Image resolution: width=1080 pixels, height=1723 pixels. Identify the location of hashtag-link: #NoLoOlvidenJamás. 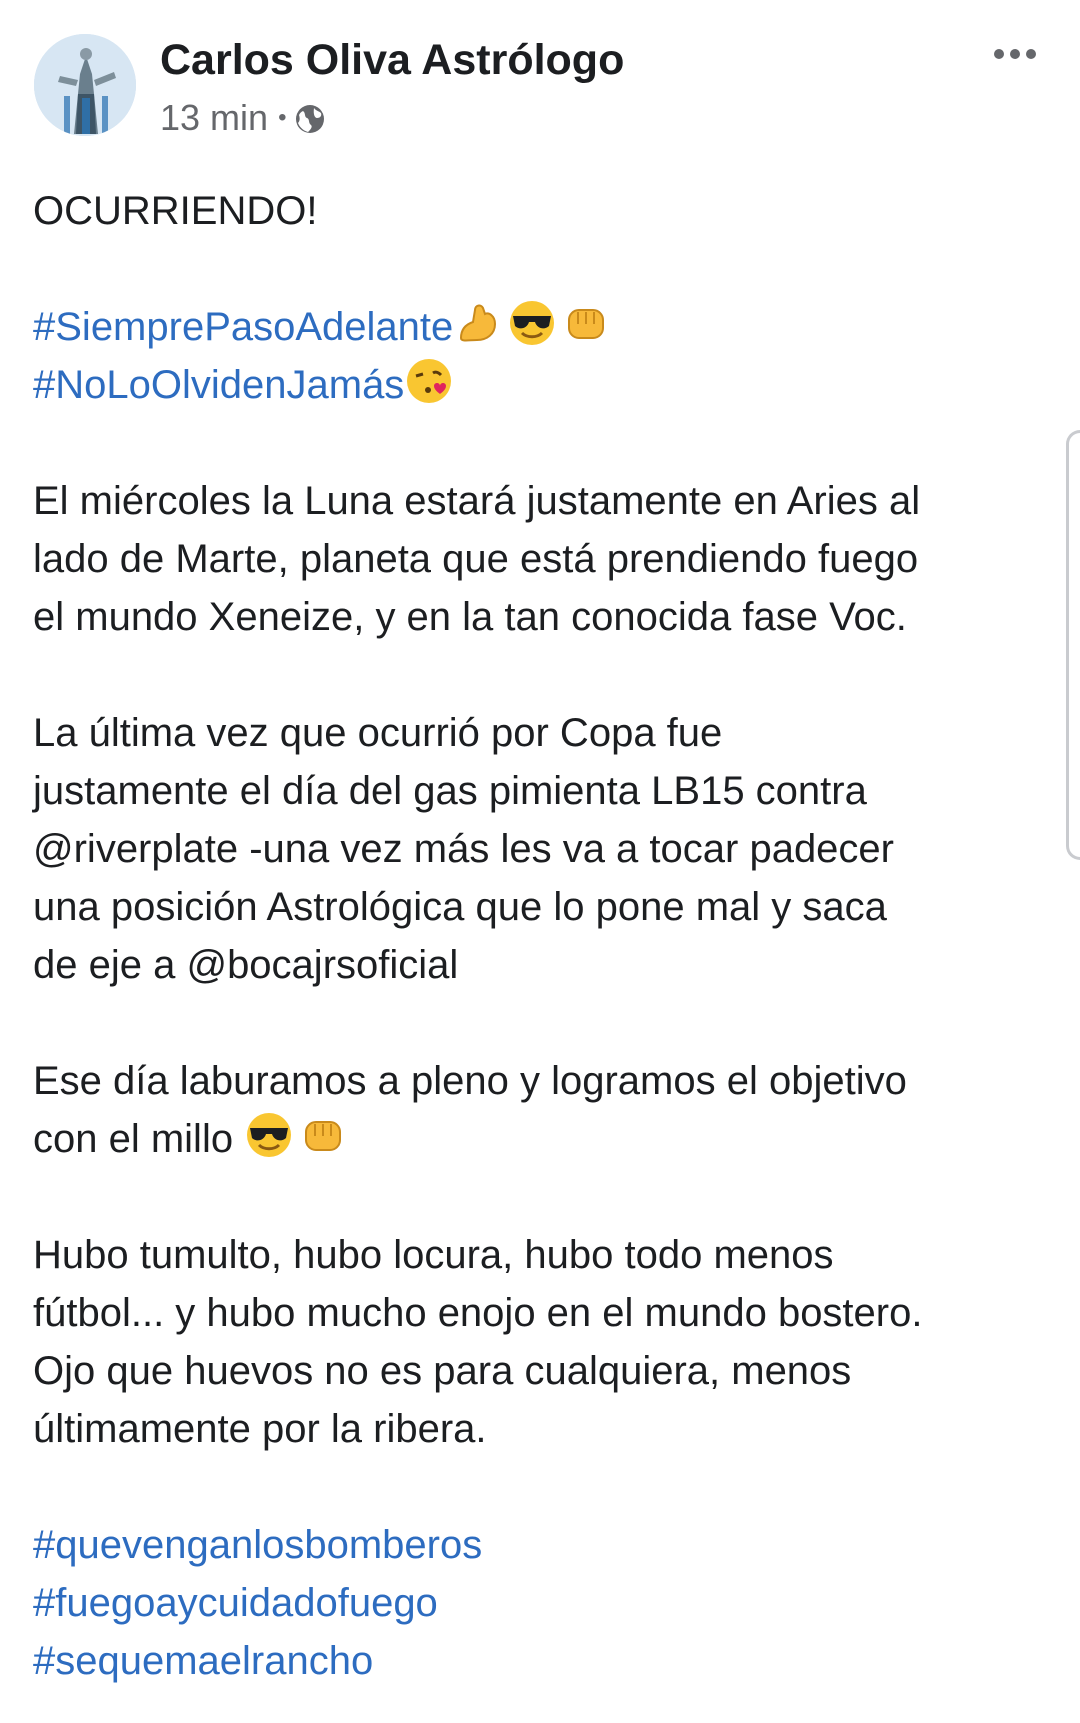
(218, 385).